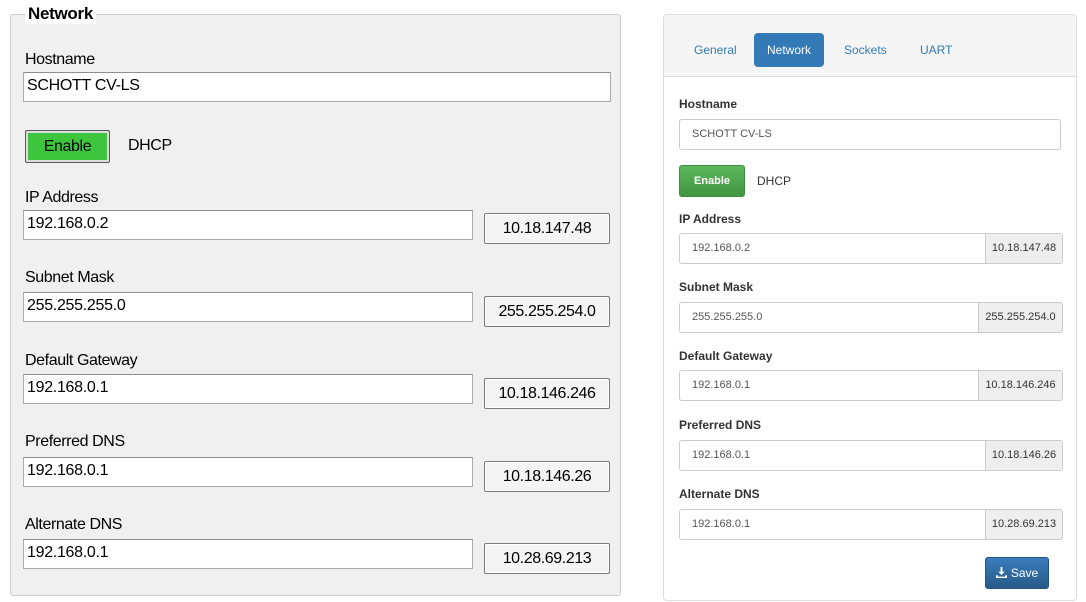 The image size is (1086, 602). What do you see at coordinates (1024, 248) in the screenshot?
I see `web-ip-address-current: 10.18.147.48` at bounding box center [1024, 248].